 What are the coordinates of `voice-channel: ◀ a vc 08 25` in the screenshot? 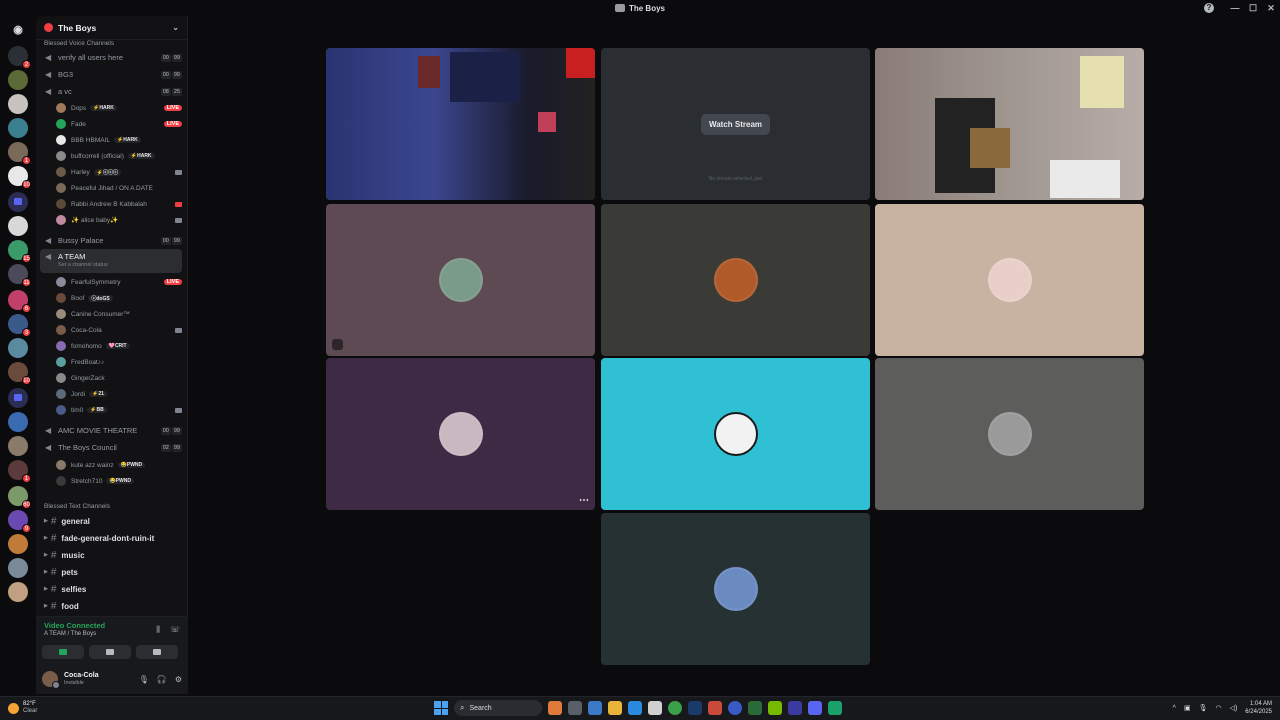 It's located at (111, 91).